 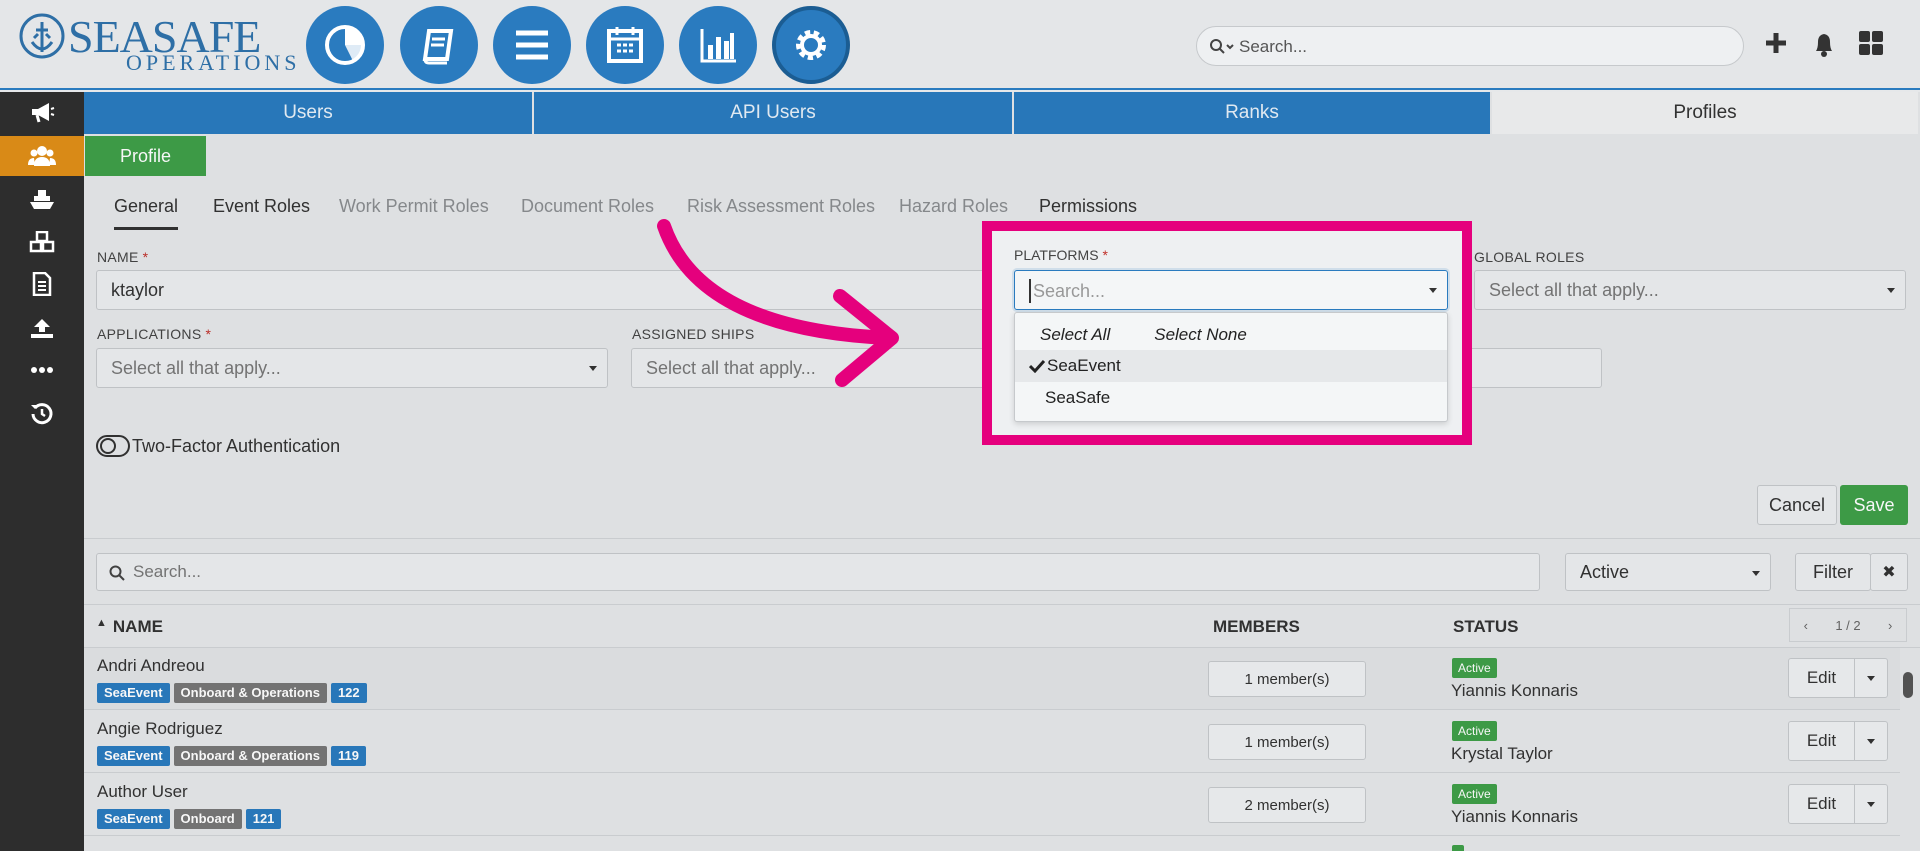 I want to click on bell-icon, so click(x=1824, y=44).